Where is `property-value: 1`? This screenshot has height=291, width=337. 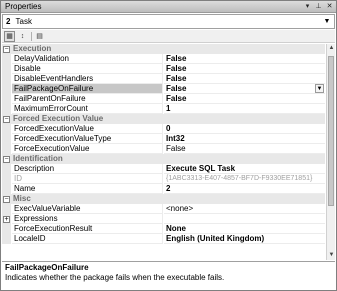 property-value: 1 is located at coordinates (244, 109).